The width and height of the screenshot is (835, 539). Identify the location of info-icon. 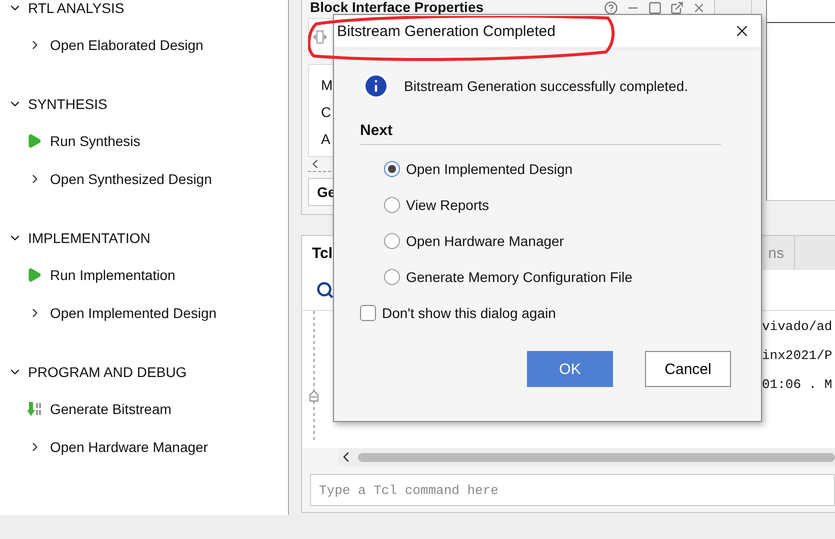
(376, 86).